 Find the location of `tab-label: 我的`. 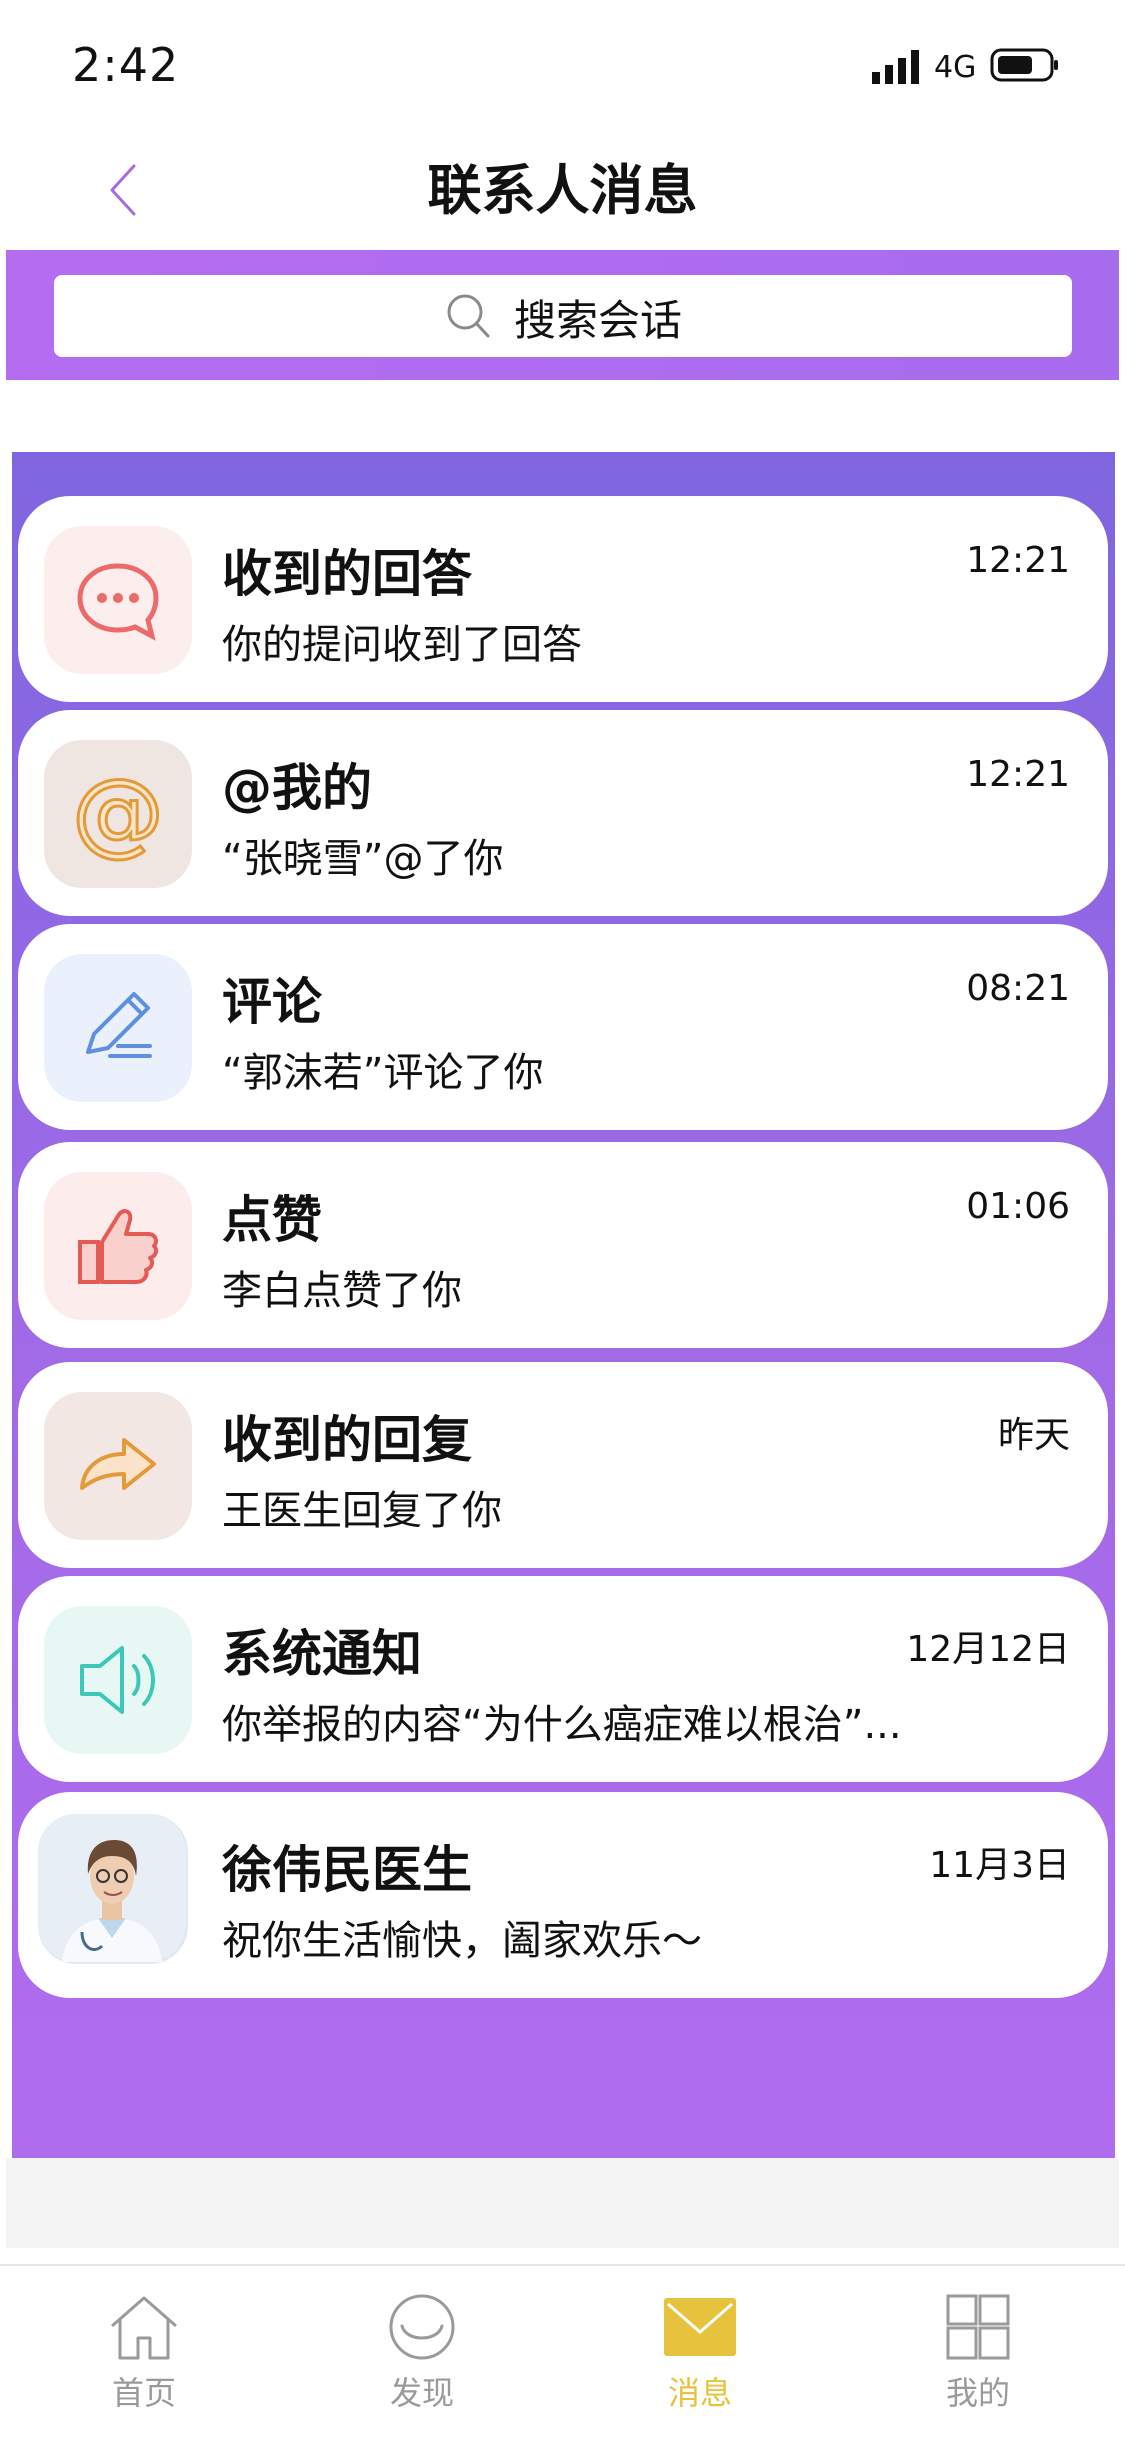

tab-label: 我的 is located at coordinates (977, 2393).